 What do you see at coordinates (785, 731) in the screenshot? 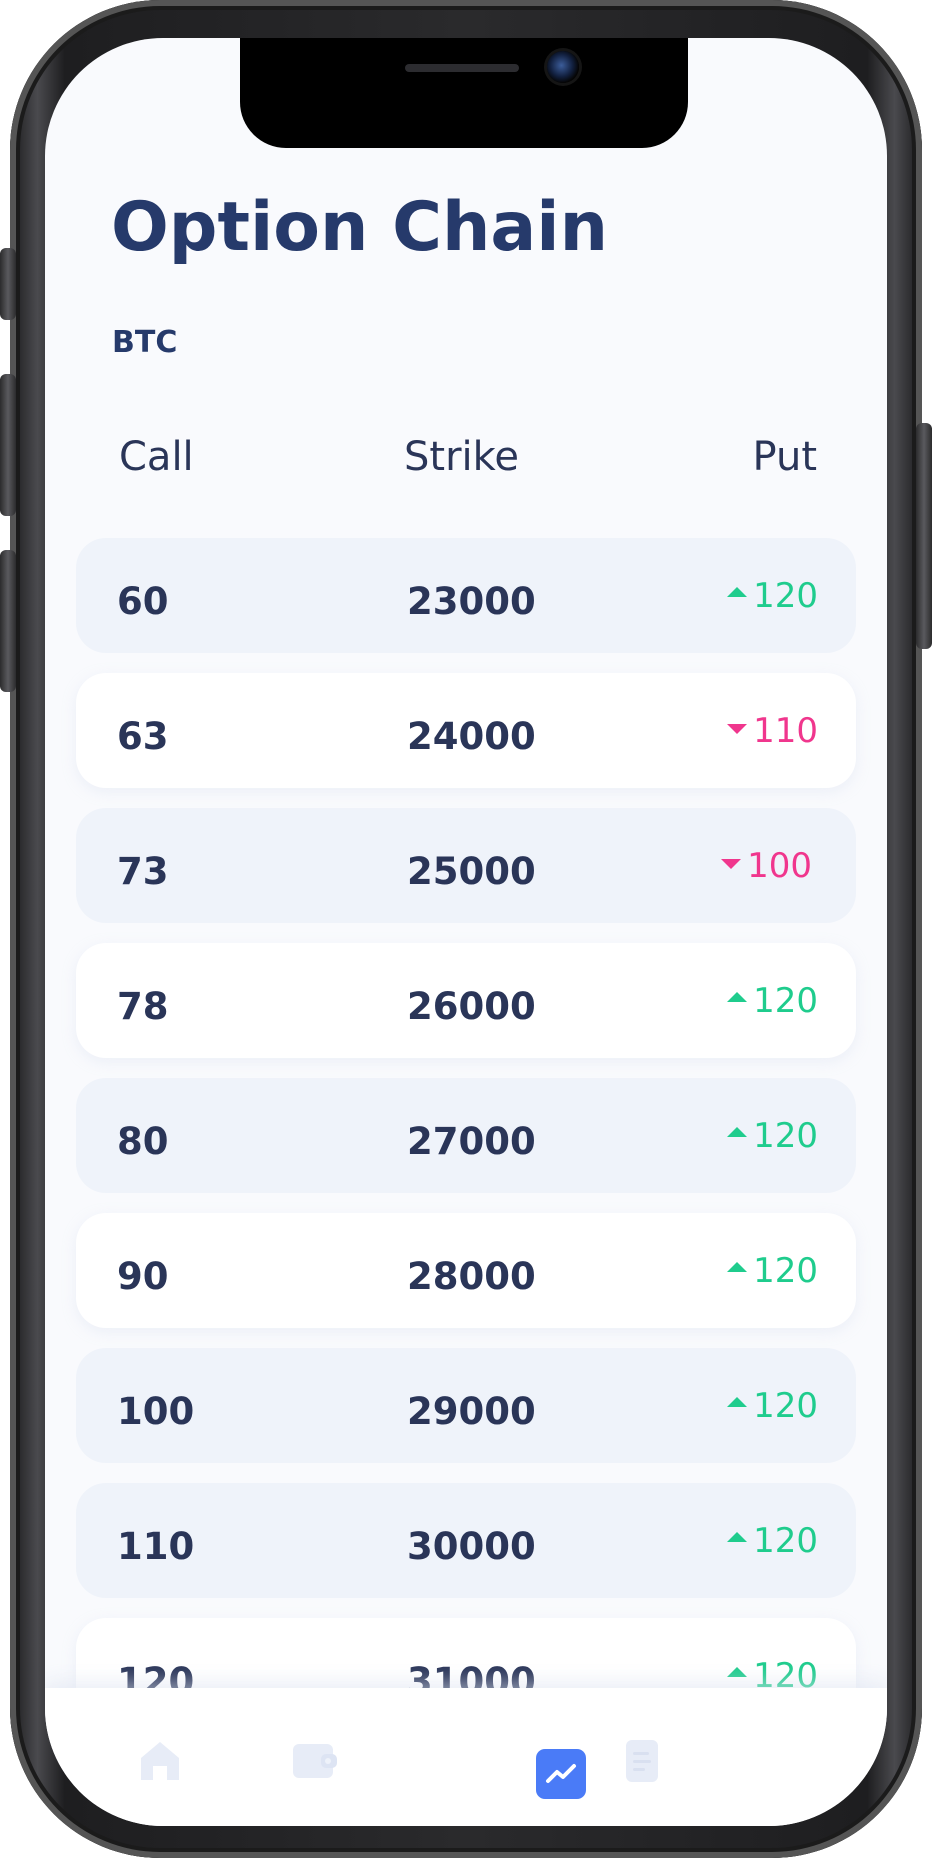
I see `put-number: 110` at bounding box center [785, 731].